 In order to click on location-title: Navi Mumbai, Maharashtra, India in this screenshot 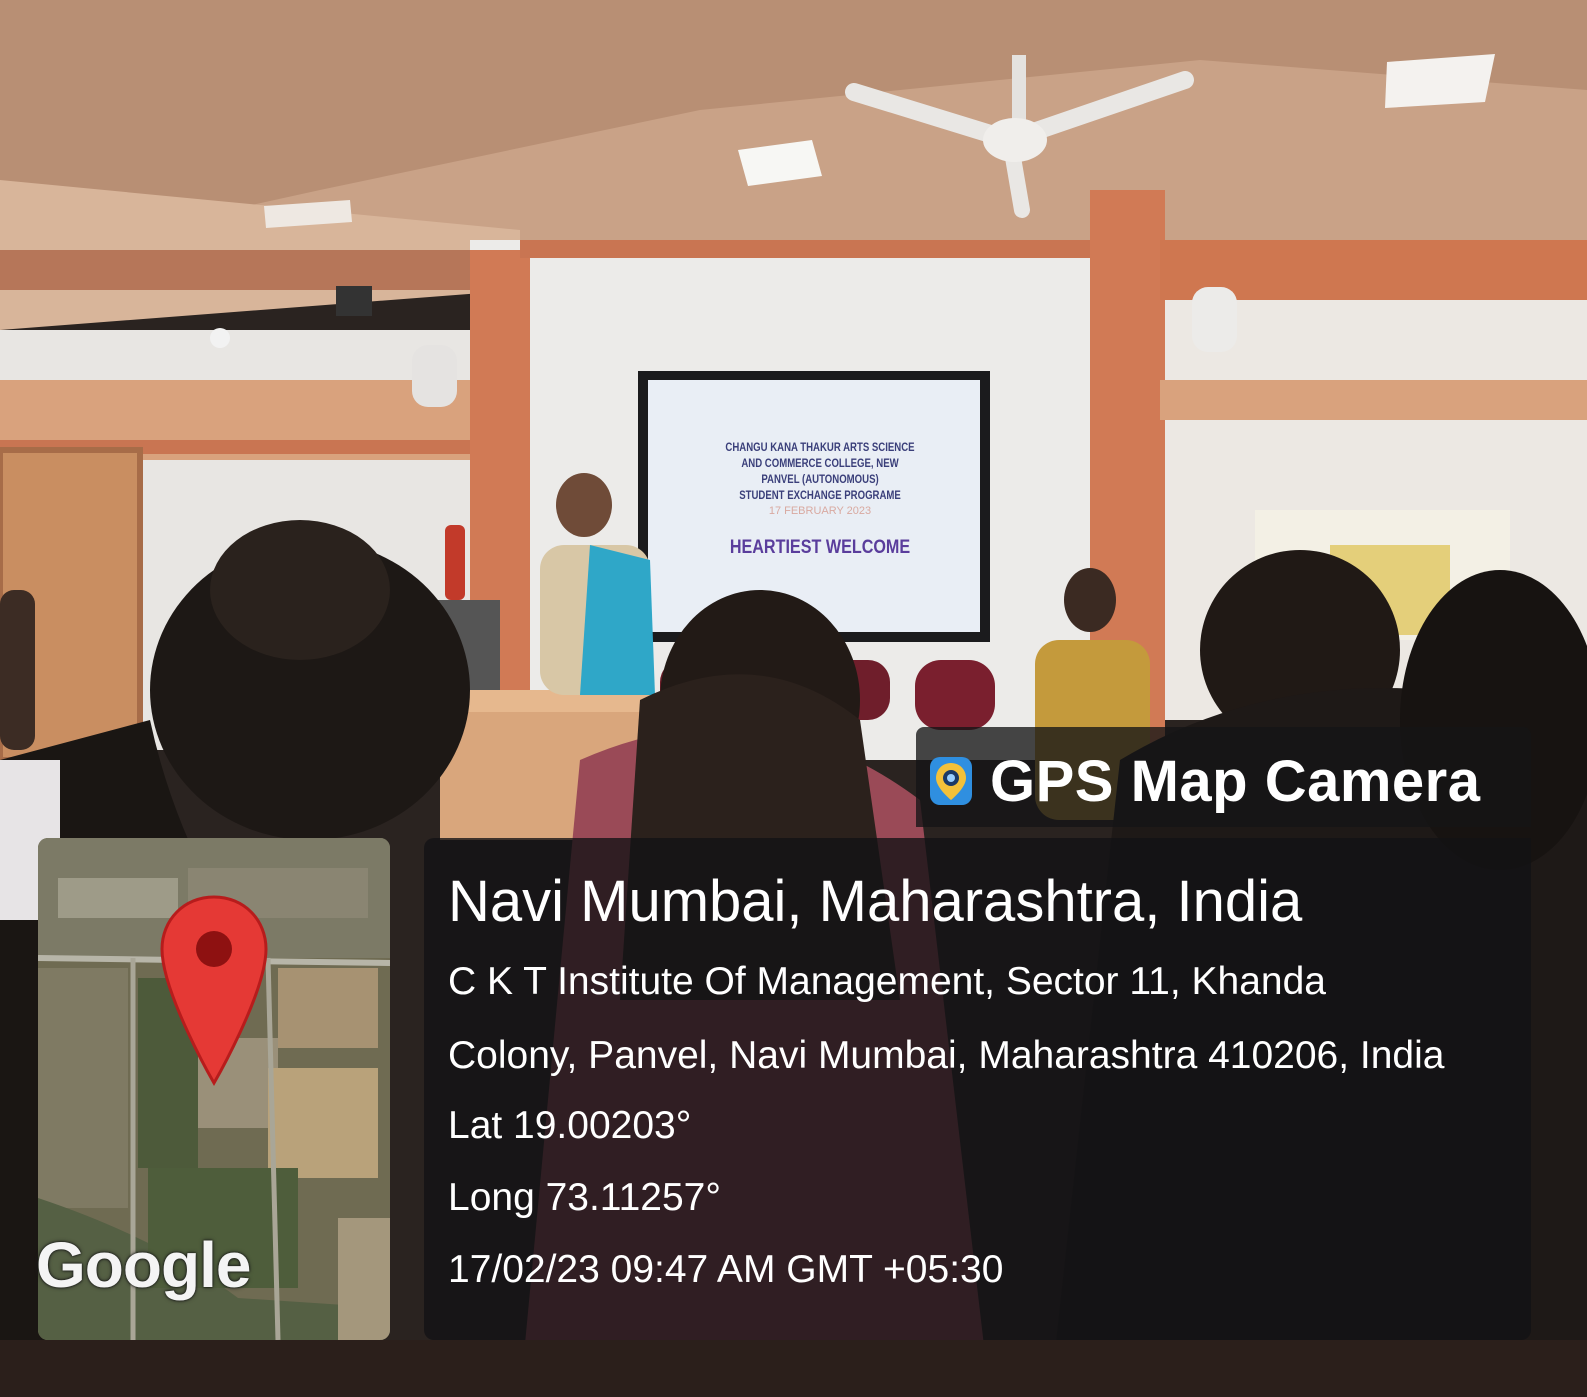, I will do `click(875, 901)`.